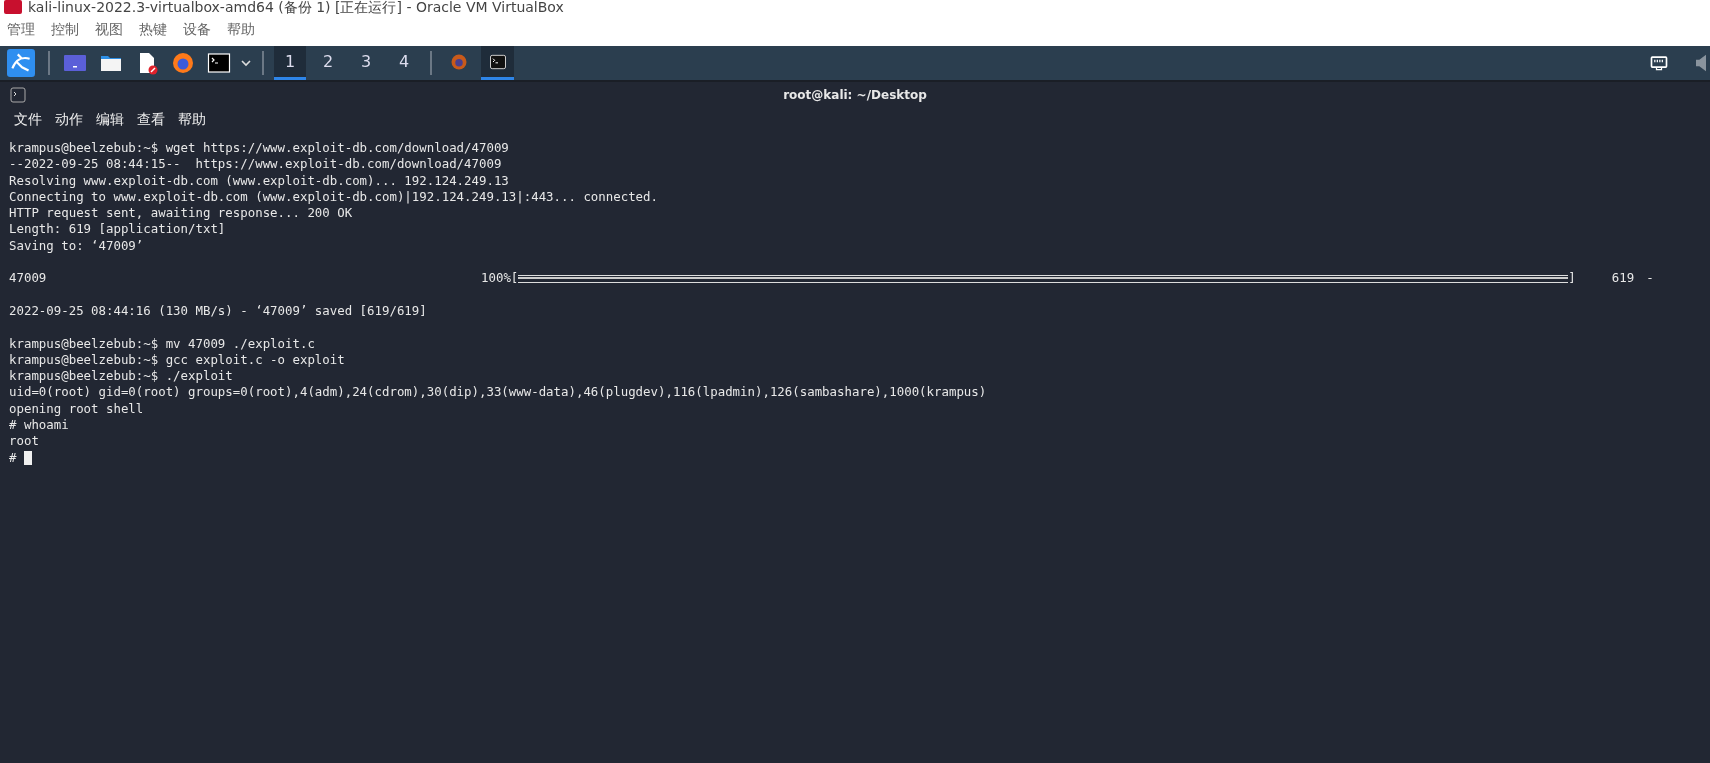  Describe the element at coordinates (39, 425) in the screenshot. I see `terminal-line: # whoami` at that location.